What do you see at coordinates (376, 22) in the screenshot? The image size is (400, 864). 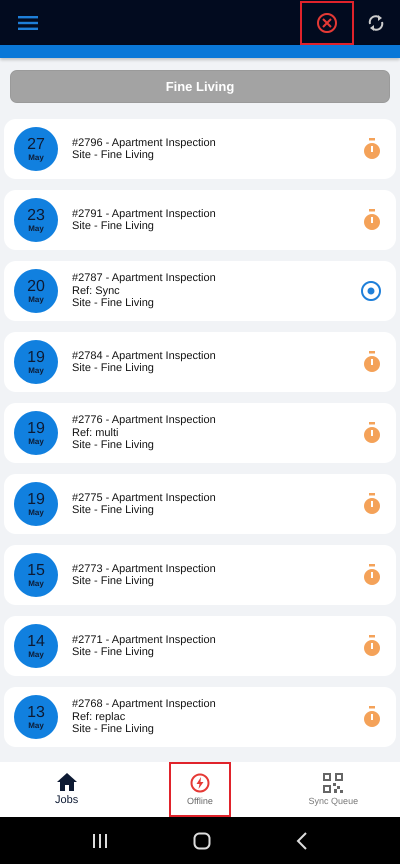 I see `sync-icon` at bounding box center [376, 22].